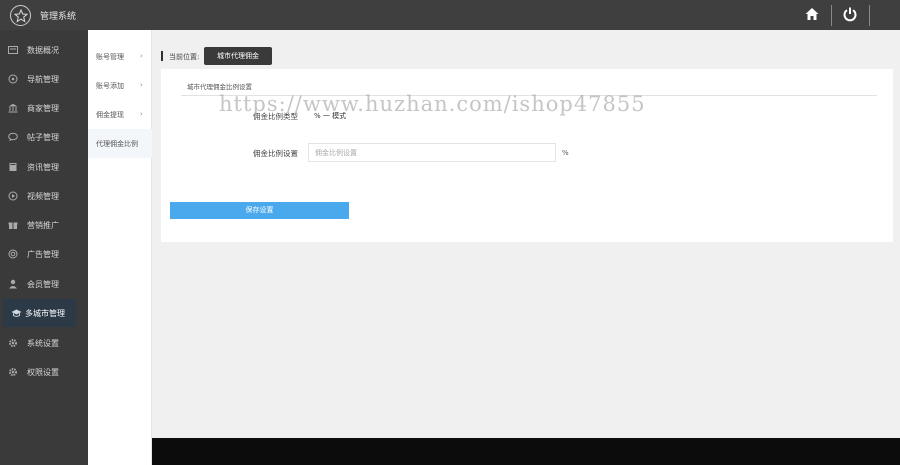 This screenshot has height=465, width=900. I want to click on book-icon, so click(13, 167).